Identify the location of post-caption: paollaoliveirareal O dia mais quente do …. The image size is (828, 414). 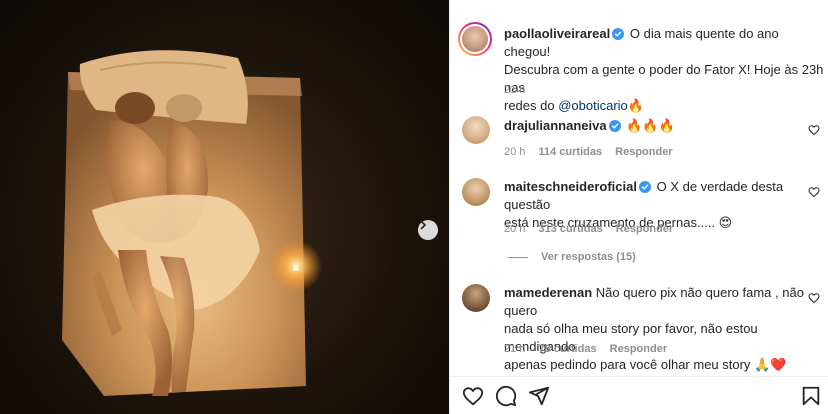
(664, 70).